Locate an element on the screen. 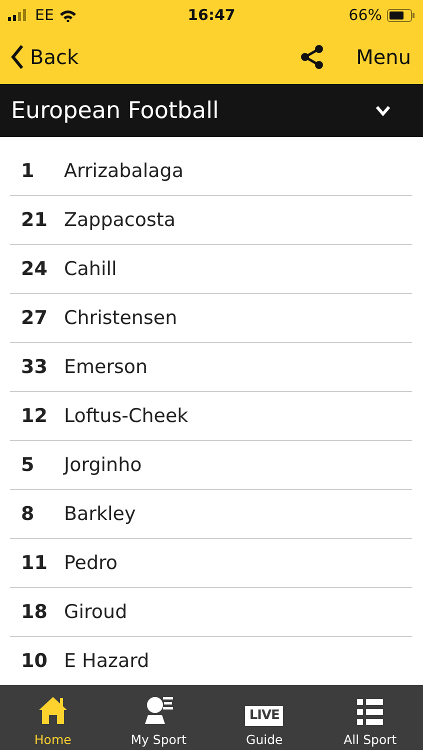 The width and height of the screenshot is (423, 750). shirt-number: 33 is located at coordinates (34, 367).